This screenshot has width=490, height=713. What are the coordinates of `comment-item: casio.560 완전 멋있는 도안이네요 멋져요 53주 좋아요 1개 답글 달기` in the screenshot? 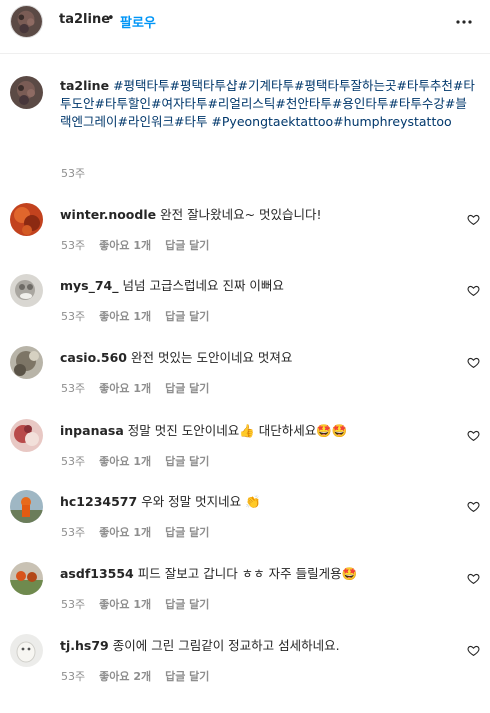 It's located at (245, 381).